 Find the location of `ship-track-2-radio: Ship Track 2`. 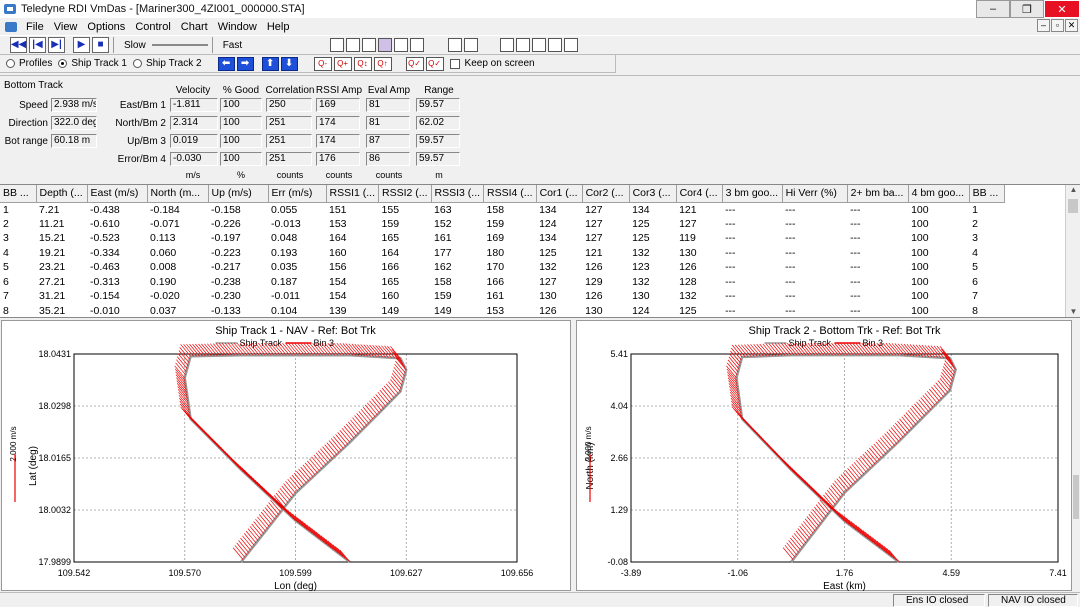

ship-track-2-radio: Ship Track 2 is located at coordinates (167, 63).